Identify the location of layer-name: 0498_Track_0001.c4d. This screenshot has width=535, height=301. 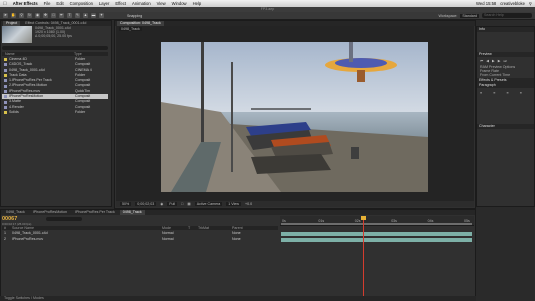
(87, 233).